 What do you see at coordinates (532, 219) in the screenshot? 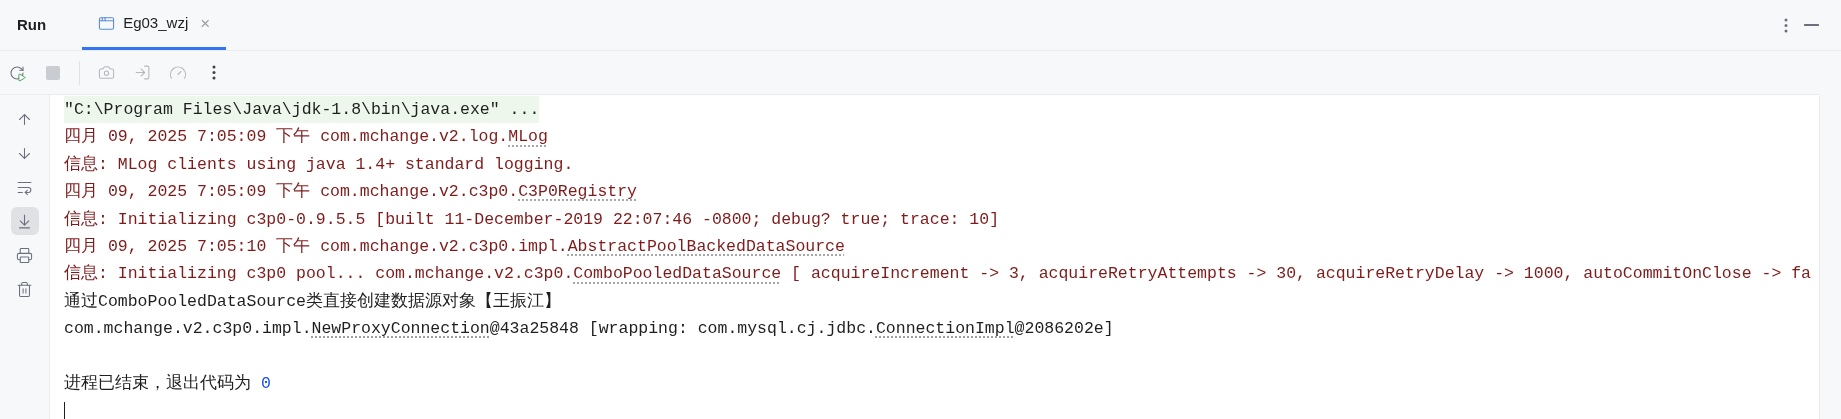
I see `console-text: 信息: Initializing c3p0-0.9.5.5 [built 11-December-2019 22:07:46 -0800; debug? true; trace: 10]` at bounding box center [532, 219].